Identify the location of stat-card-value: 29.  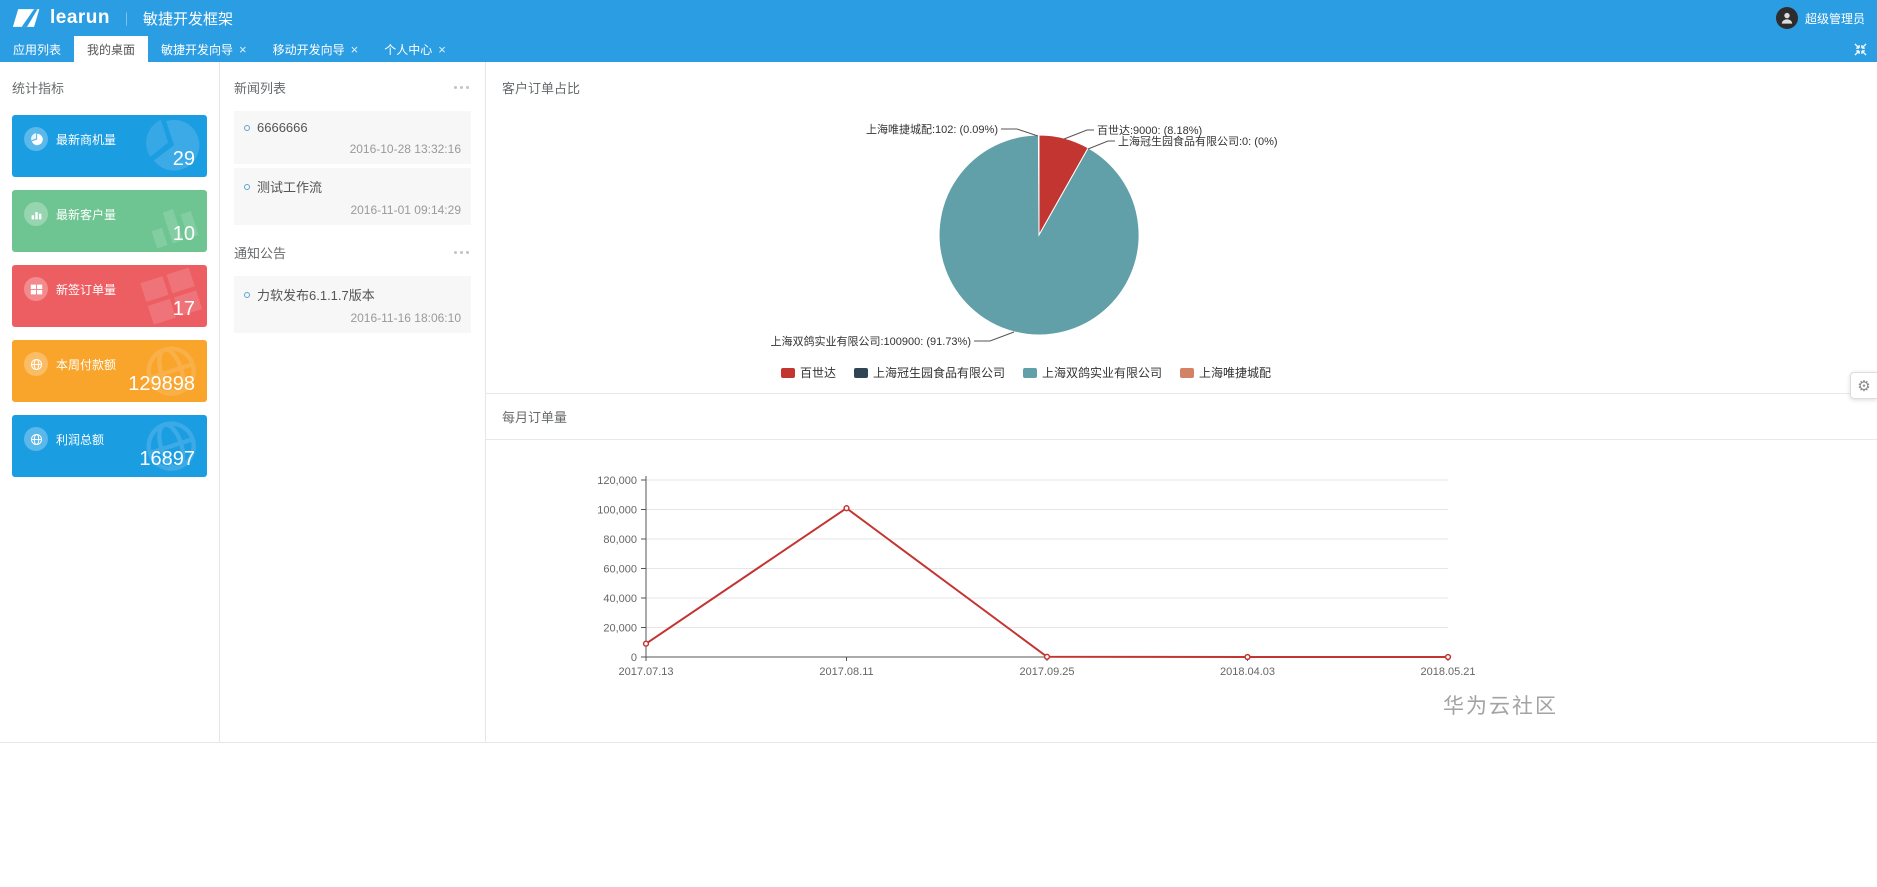
(183, 159).